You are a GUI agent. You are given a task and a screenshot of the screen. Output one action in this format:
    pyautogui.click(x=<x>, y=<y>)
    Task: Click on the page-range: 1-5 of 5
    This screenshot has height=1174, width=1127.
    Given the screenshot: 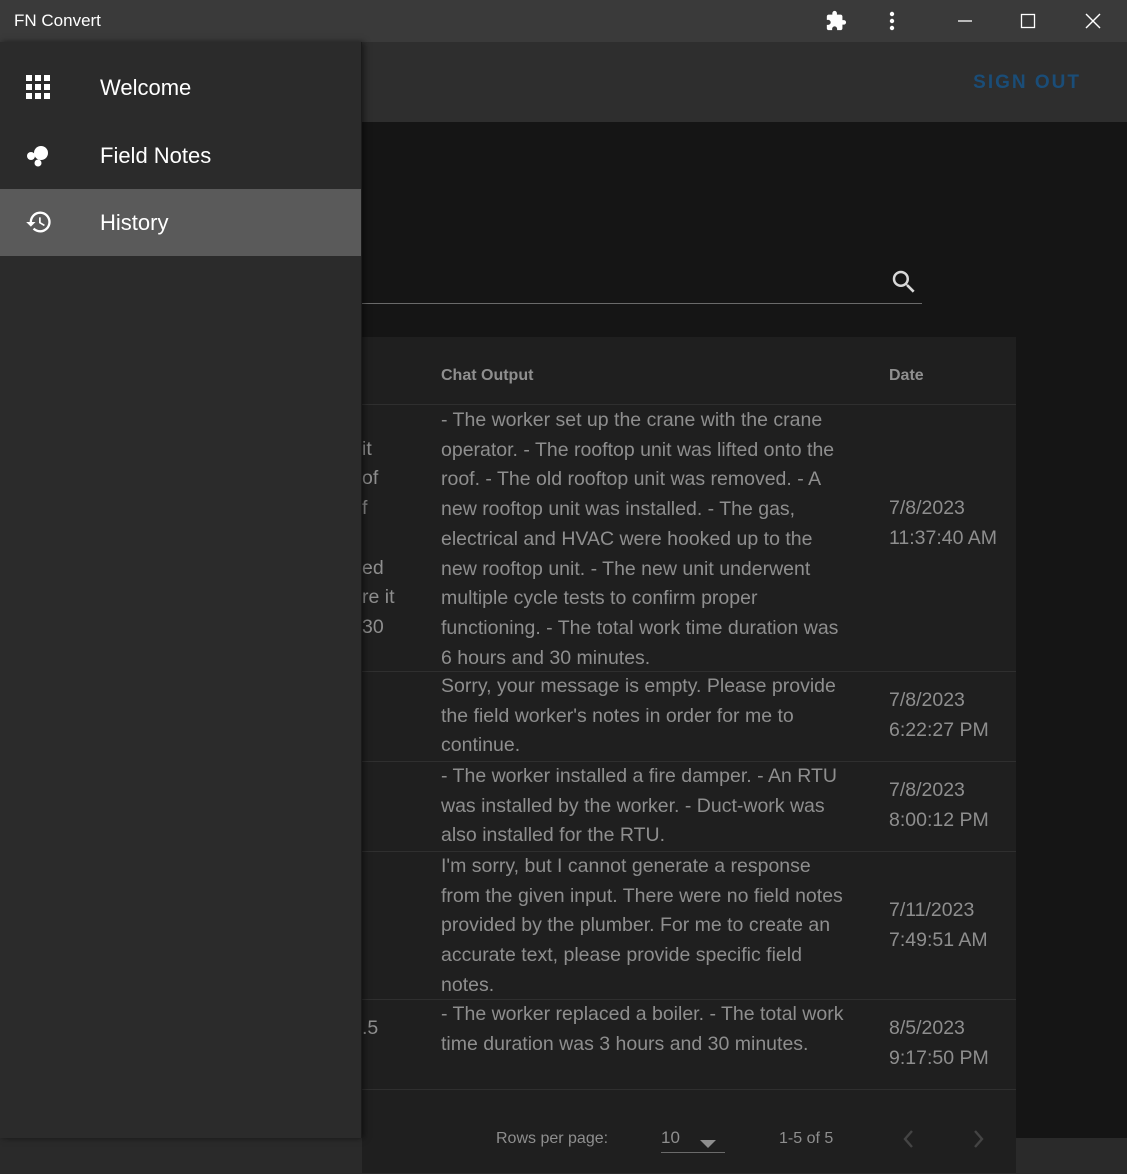 What is the action you would take?
    pyautogui.click(x=806, y=1138)
    